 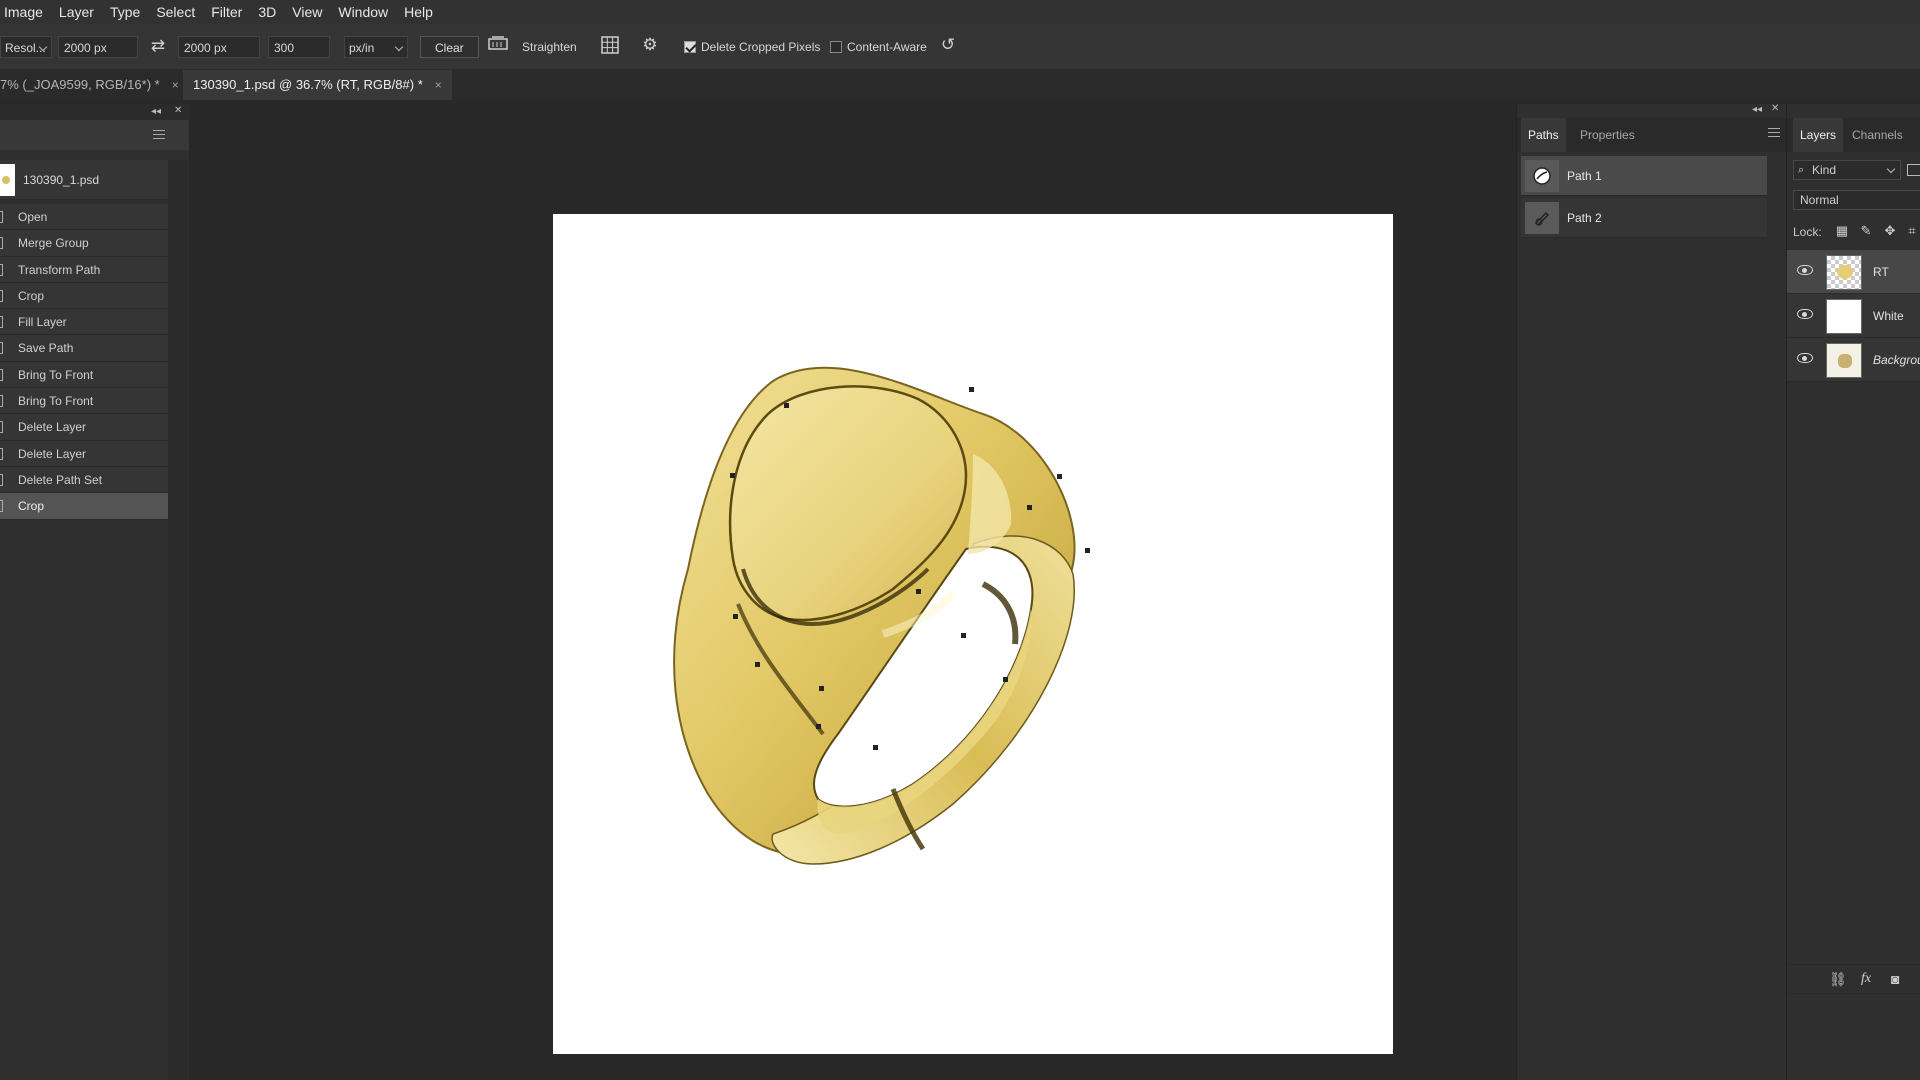 What do you see at coordinates (1896, 360) in the screenshot?
I see `layer-name: Background` at bounding box center [1896, 360].